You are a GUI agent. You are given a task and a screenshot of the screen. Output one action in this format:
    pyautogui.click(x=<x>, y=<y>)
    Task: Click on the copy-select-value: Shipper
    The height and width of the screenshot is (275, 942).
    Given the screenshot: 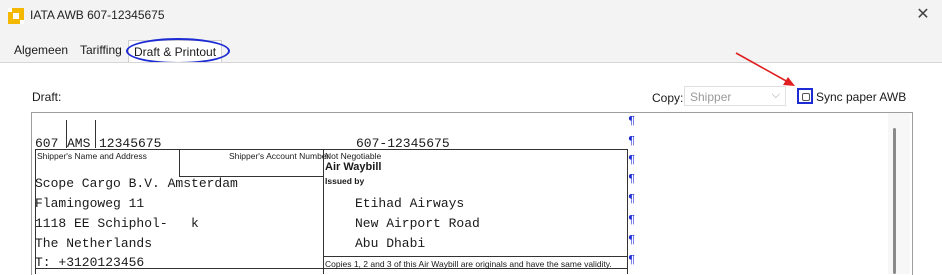 What is the action you would take?
    pyautogui.click(x=711, y=97)
    